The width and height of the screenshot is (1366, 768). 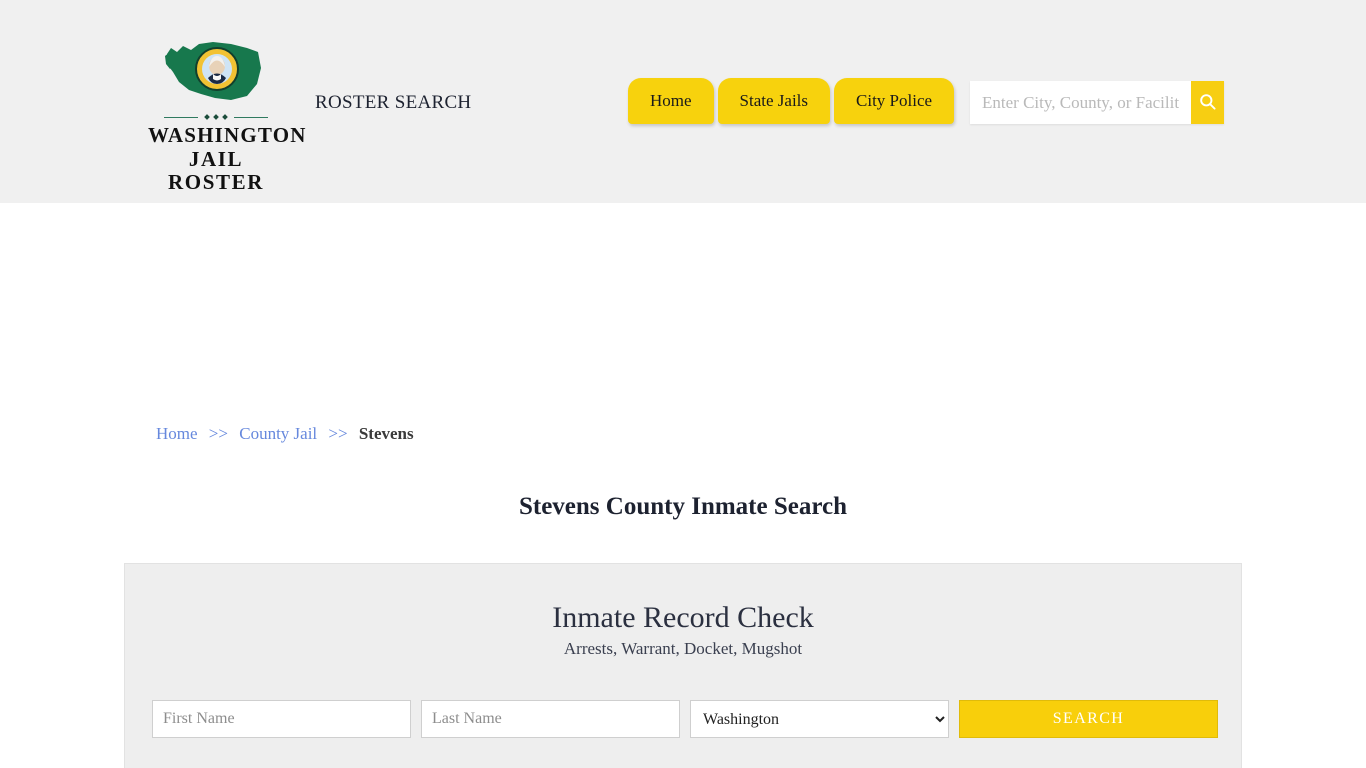 What do you see at coordinates (393, 102) in the screenshot?
I see `header-tagline: ROSTER SEARCH` at bounding box center [393, 102].